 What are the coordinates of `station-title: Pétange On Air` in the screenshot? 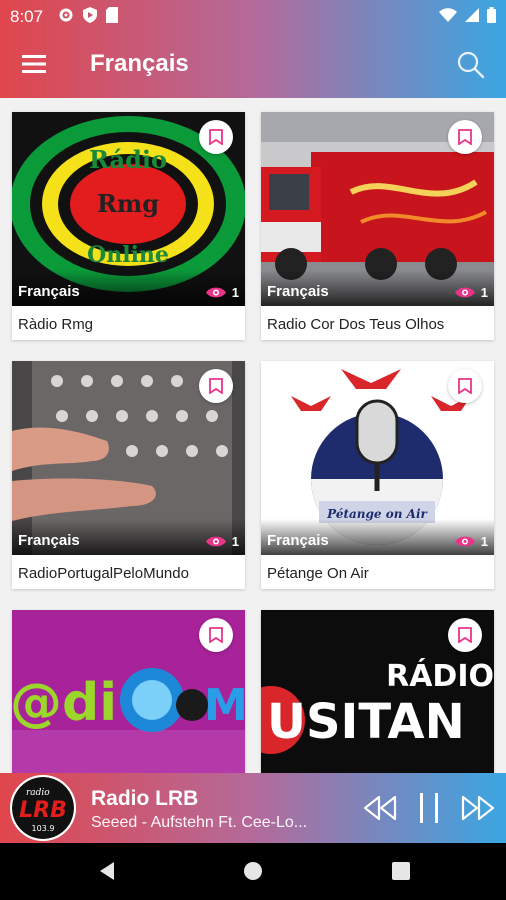 It's located at (318, 573).